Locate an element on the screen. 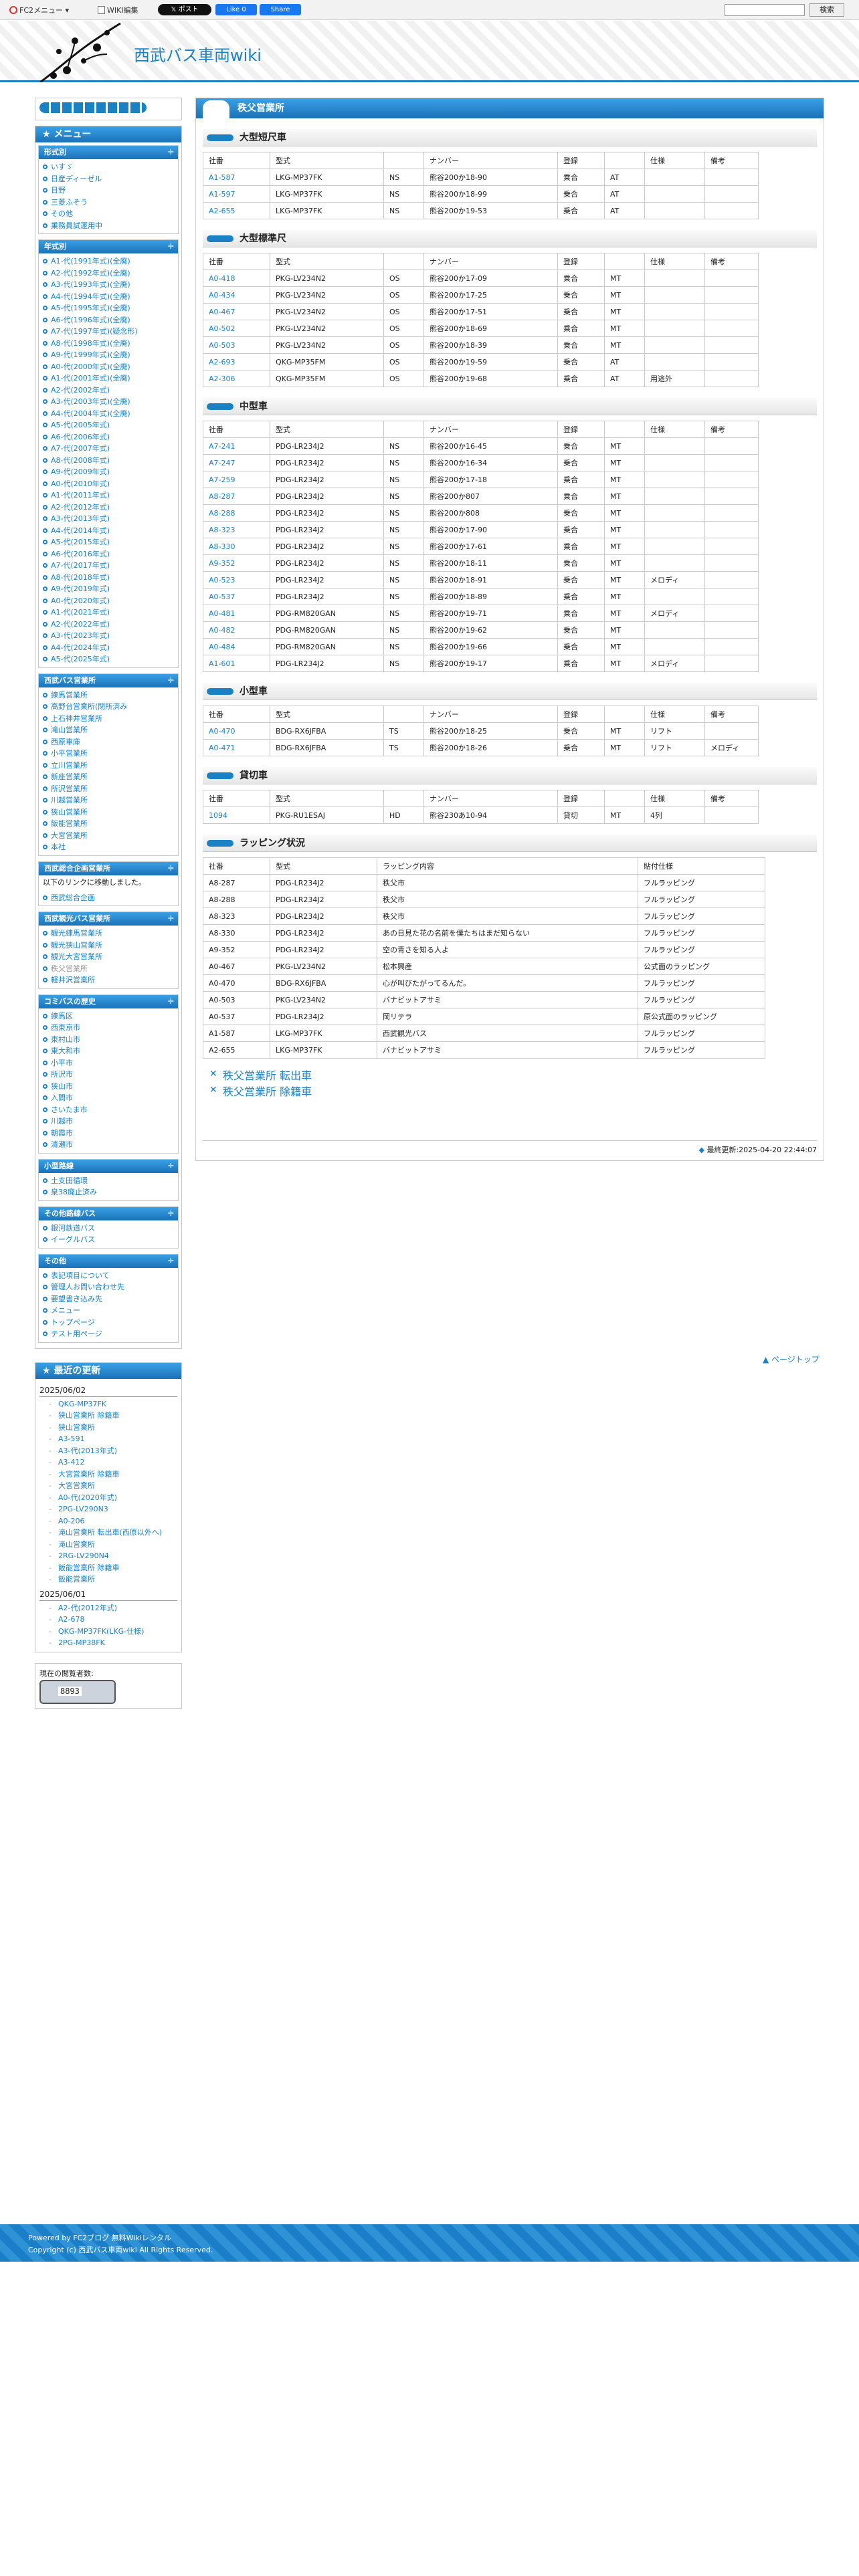  menu-item: A9-代(2019年式) is located at coordinates (108, 589).